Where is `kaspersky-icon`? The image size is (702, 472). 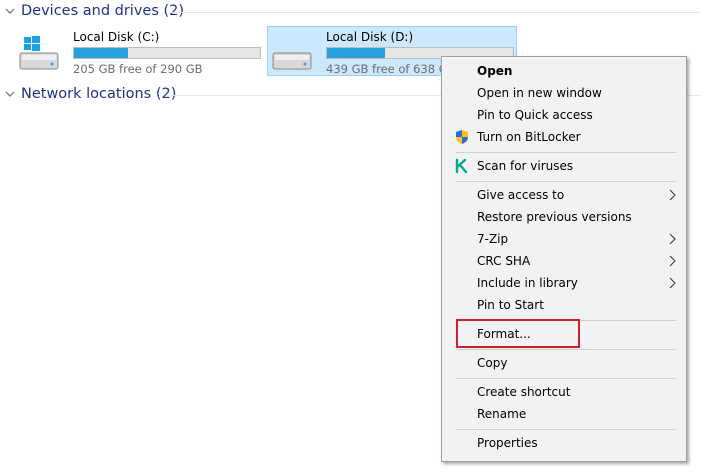 kaspersky-icon is located at coordinates (462, 166).